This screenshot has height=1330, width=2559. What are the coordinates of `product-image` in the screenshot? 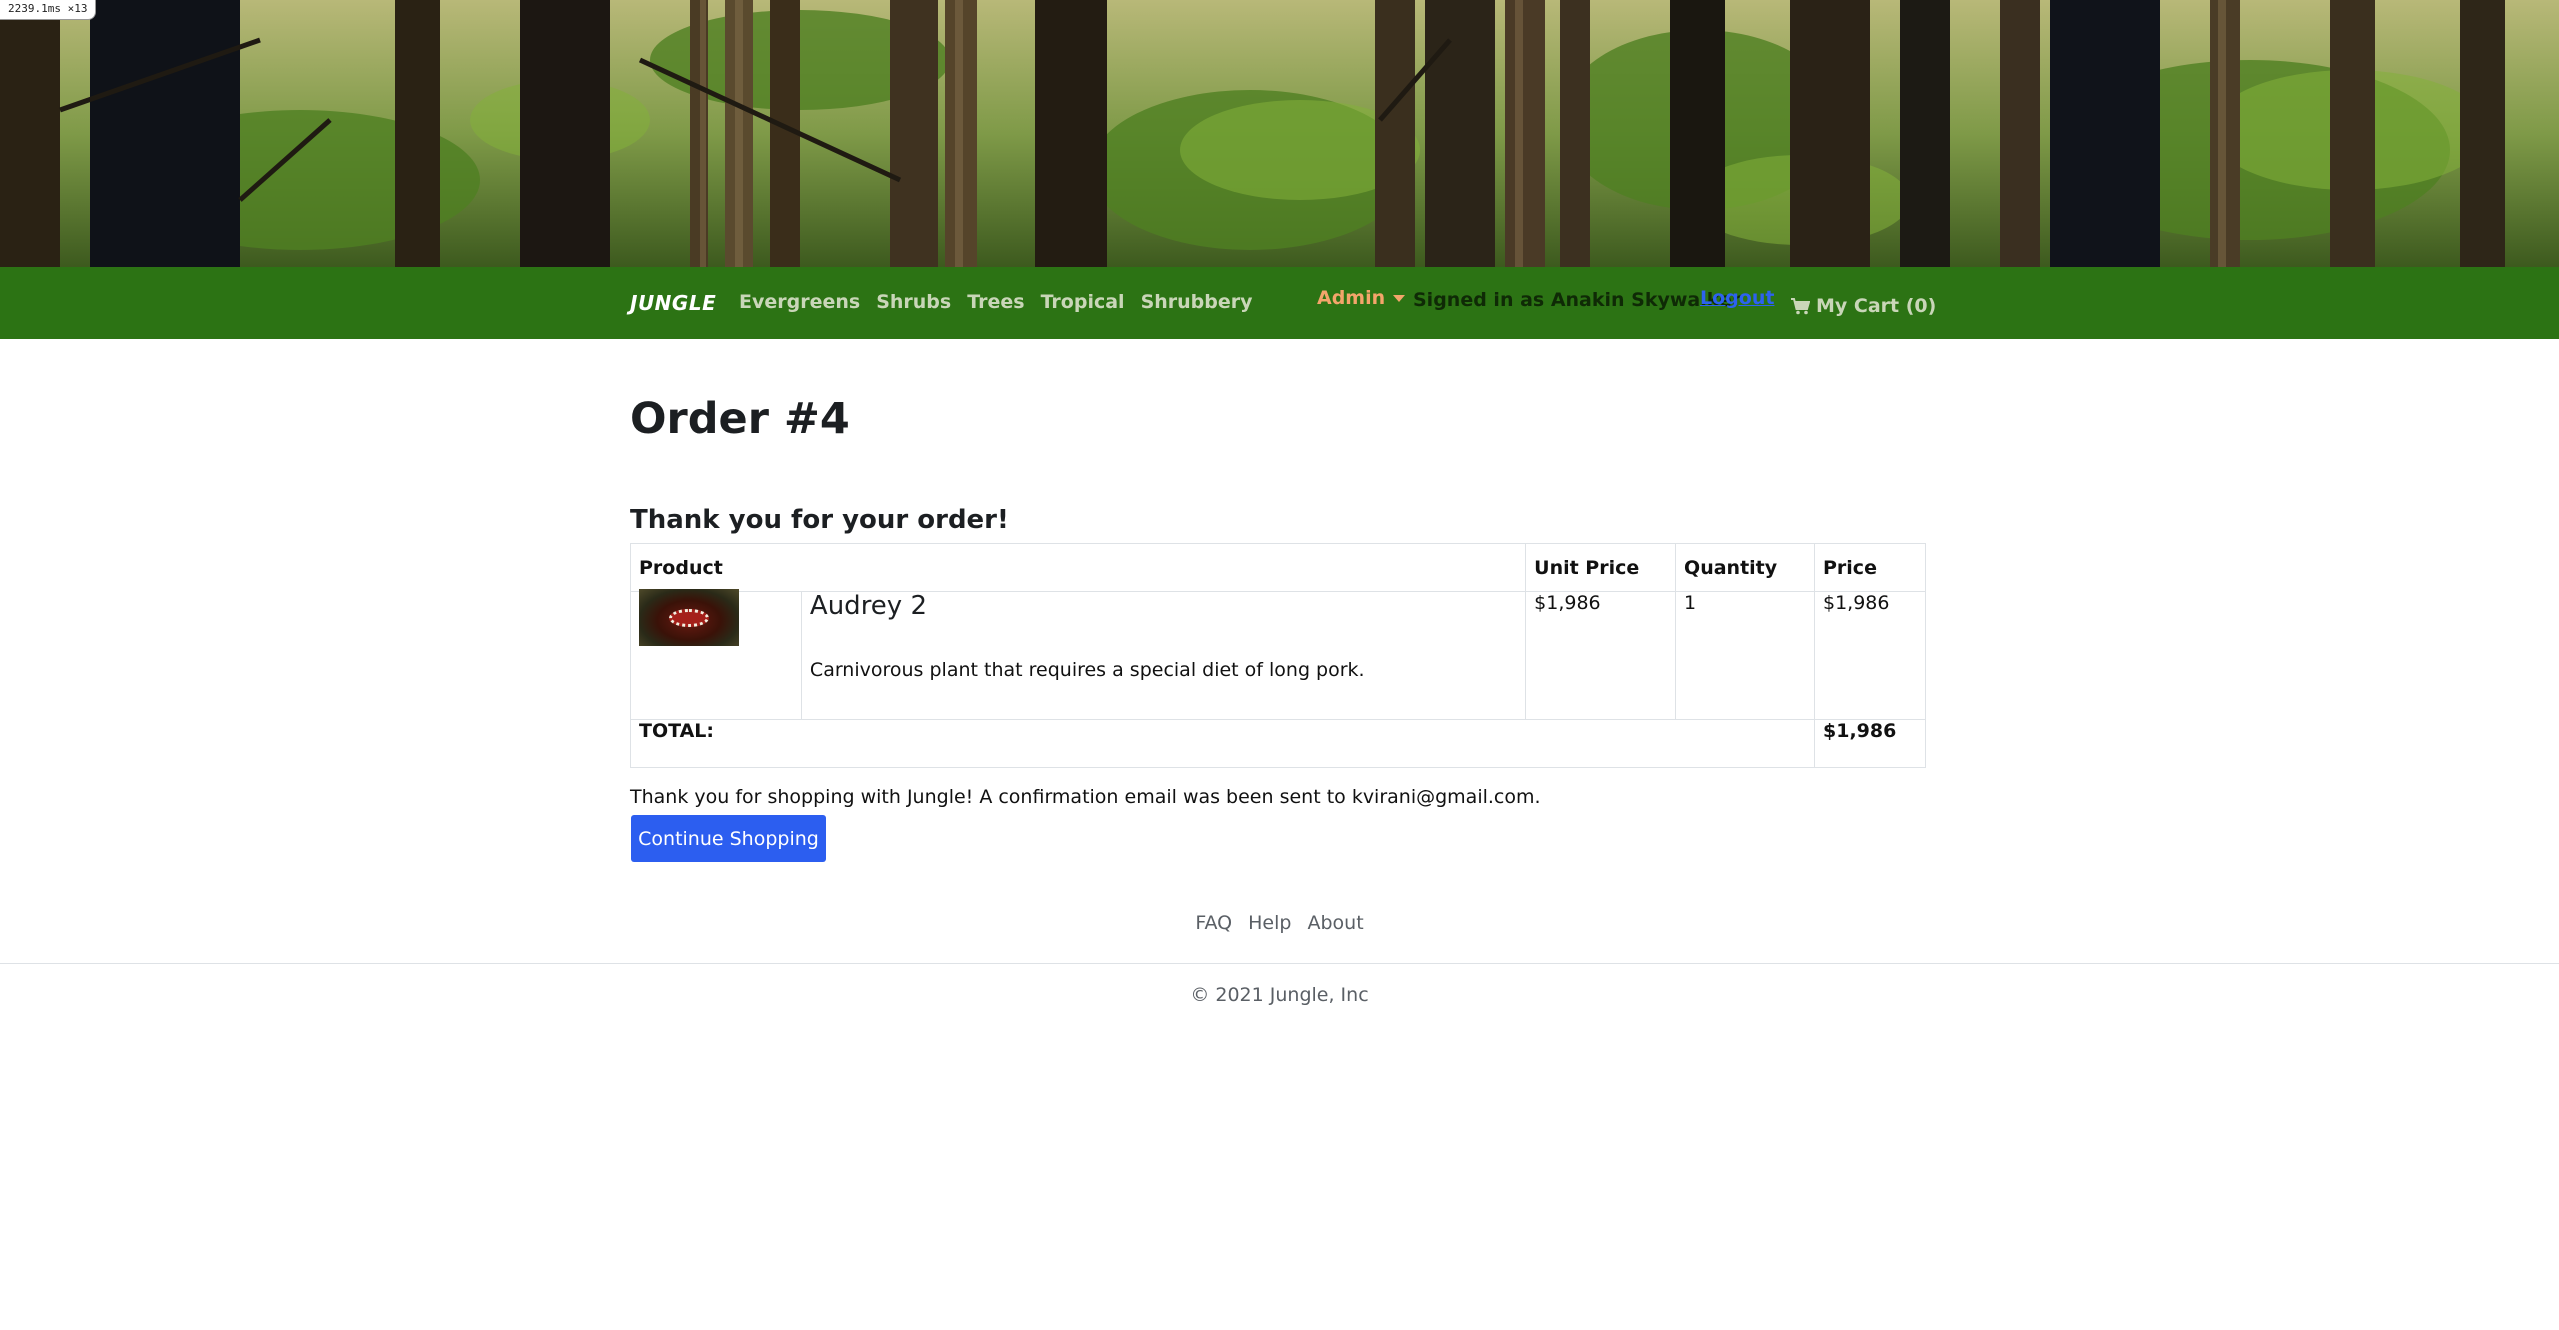 It's located at (689, 617).